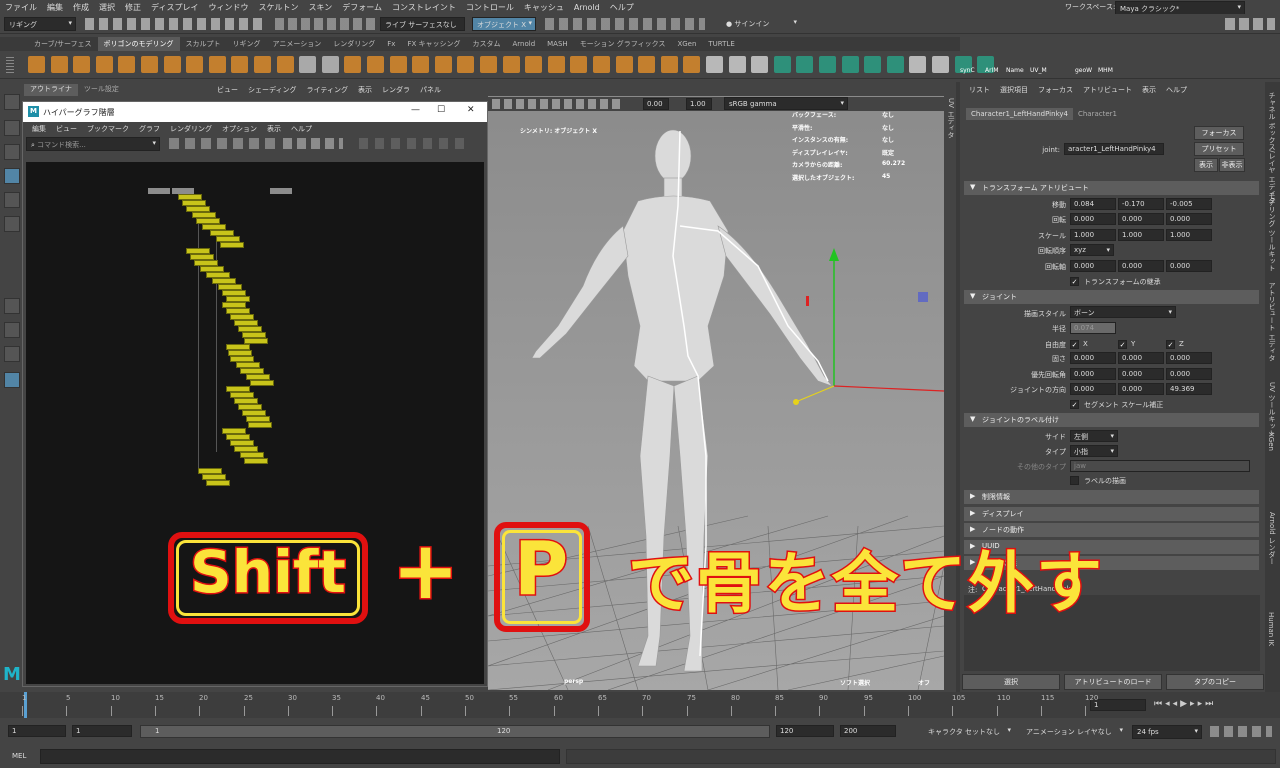  What do you see at coordinates (12, 306) in the screenshot?
I see `layout-single-icon` at bounding box center [12, 306].